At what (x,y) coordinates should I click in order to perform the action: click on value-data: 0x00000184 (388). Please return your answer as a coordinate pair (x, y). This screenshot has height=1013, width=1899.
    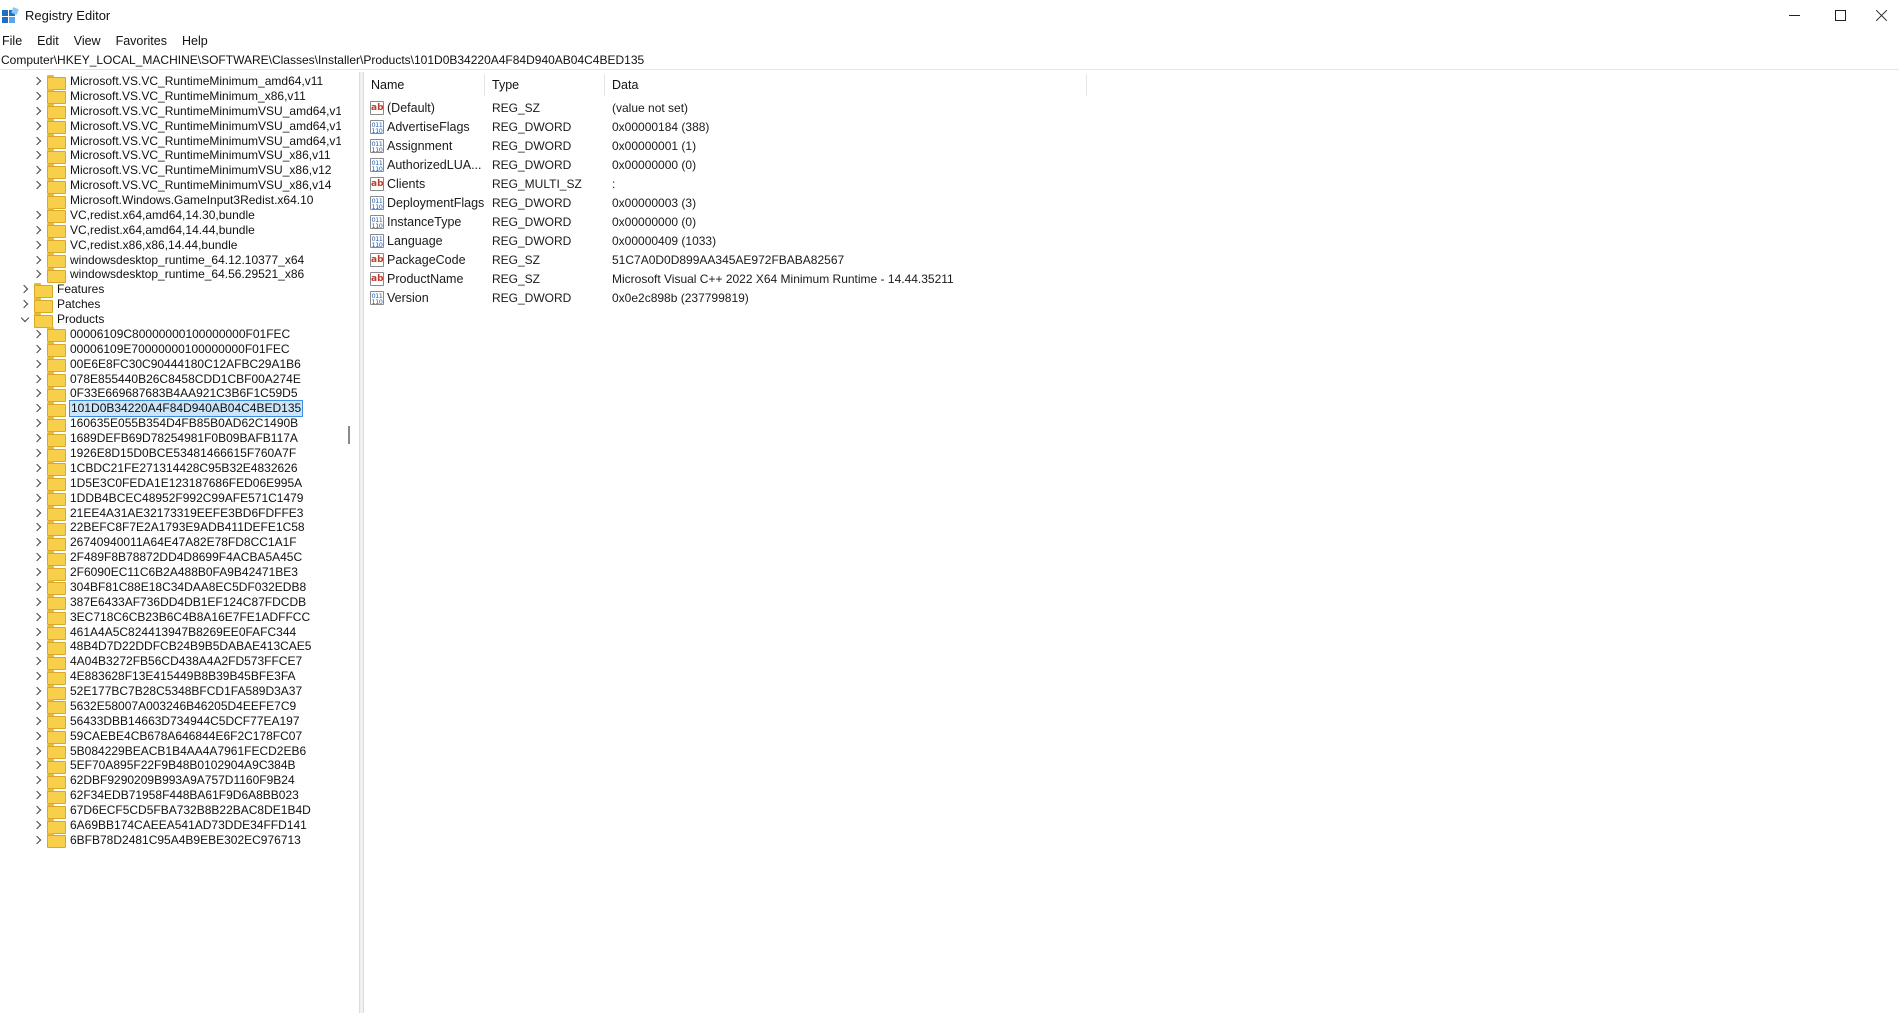
    Looking at the image, I should click on (661, 126).